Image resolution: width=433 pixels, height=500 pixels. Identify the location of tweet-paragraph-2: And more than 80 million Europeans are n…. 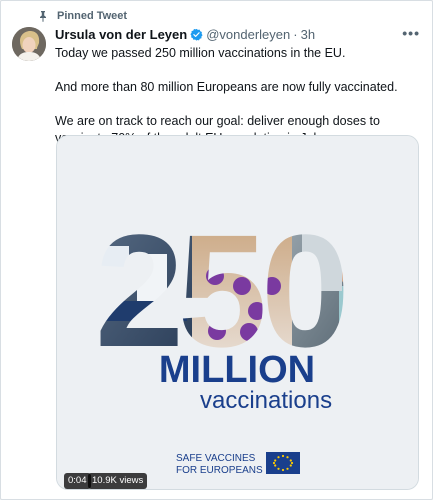
(226, 87).